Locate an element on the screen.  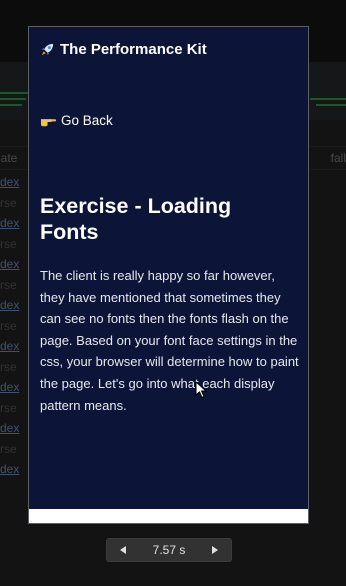
rocket-icon is located at coordinates (47, 49).